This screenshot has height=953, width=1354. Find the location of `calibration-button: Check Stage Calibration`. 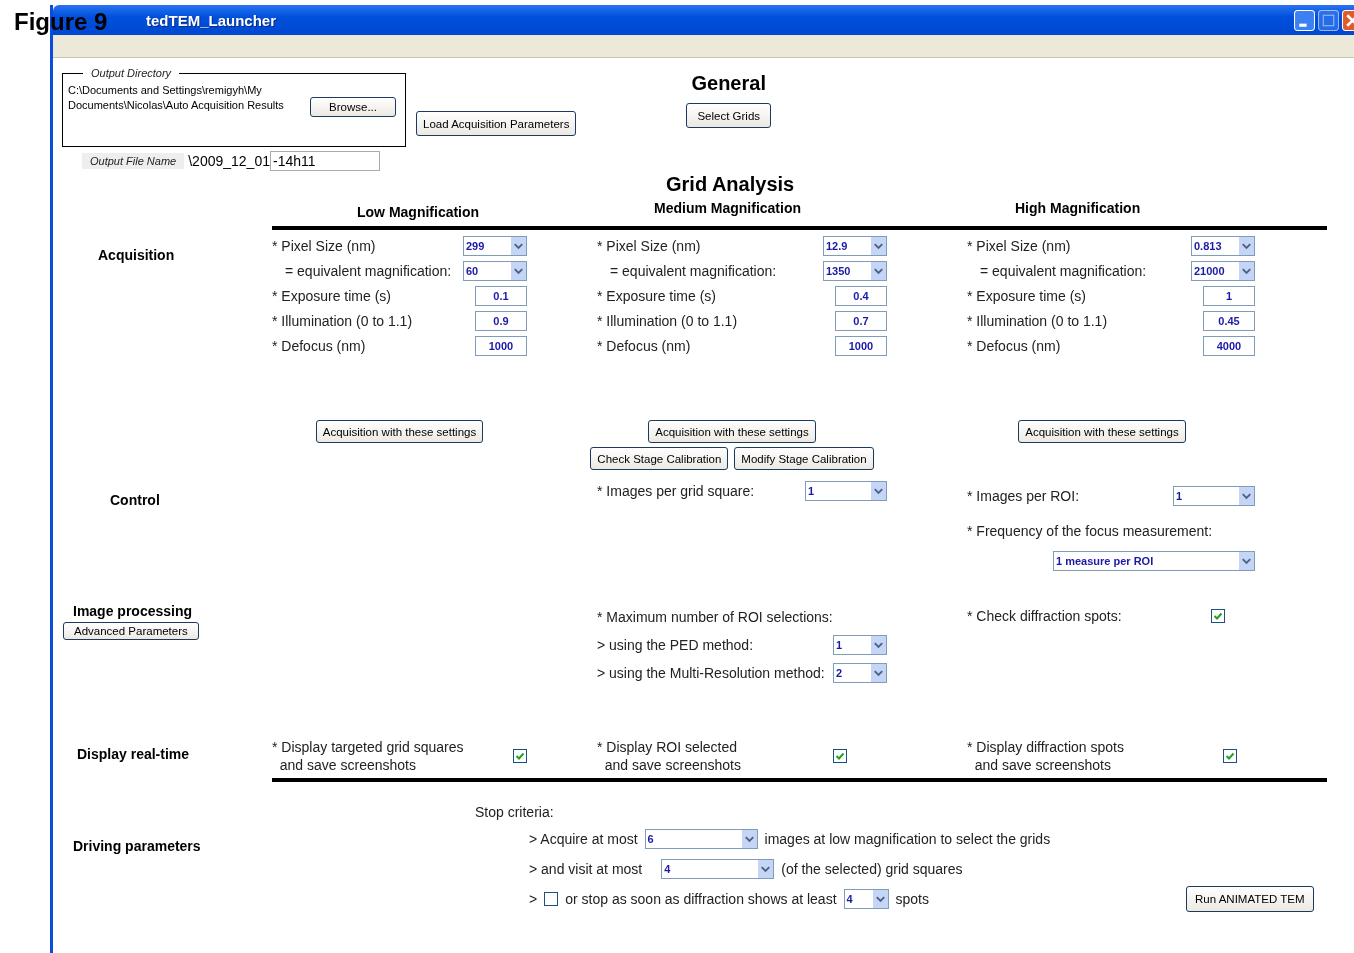

calibration-button: Check Stage Calibration is located at coordinates (659, 458).